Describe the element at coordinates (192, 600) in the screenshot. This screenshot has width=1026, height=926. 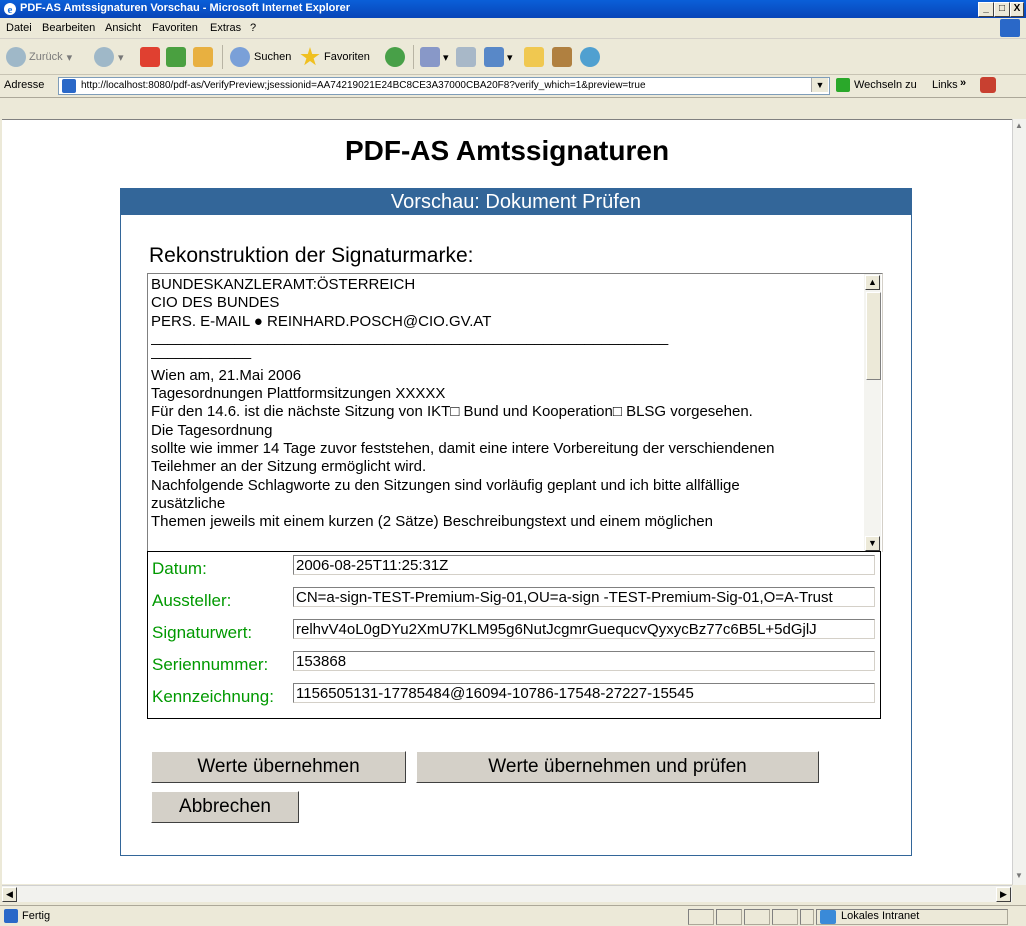
I see `aussteller-label: Aussteller:` at that location.